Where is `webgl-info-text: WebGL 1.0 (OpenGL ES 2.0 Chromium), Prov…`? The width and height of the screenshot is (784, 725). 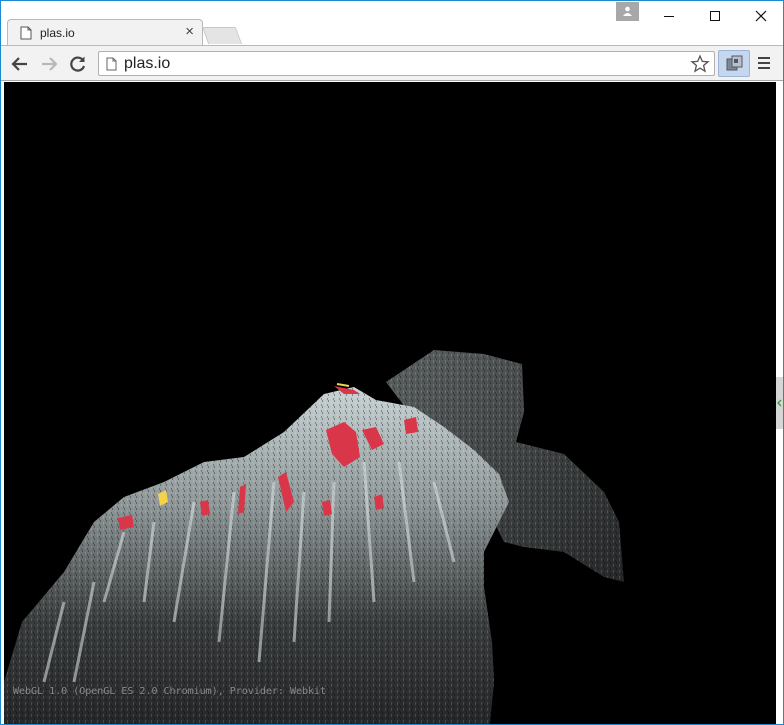
webgl-info-text: WebGL 1.0 (OpenGL ES 2.0 Chromium), Prov… is located at coordinates (170, 691).